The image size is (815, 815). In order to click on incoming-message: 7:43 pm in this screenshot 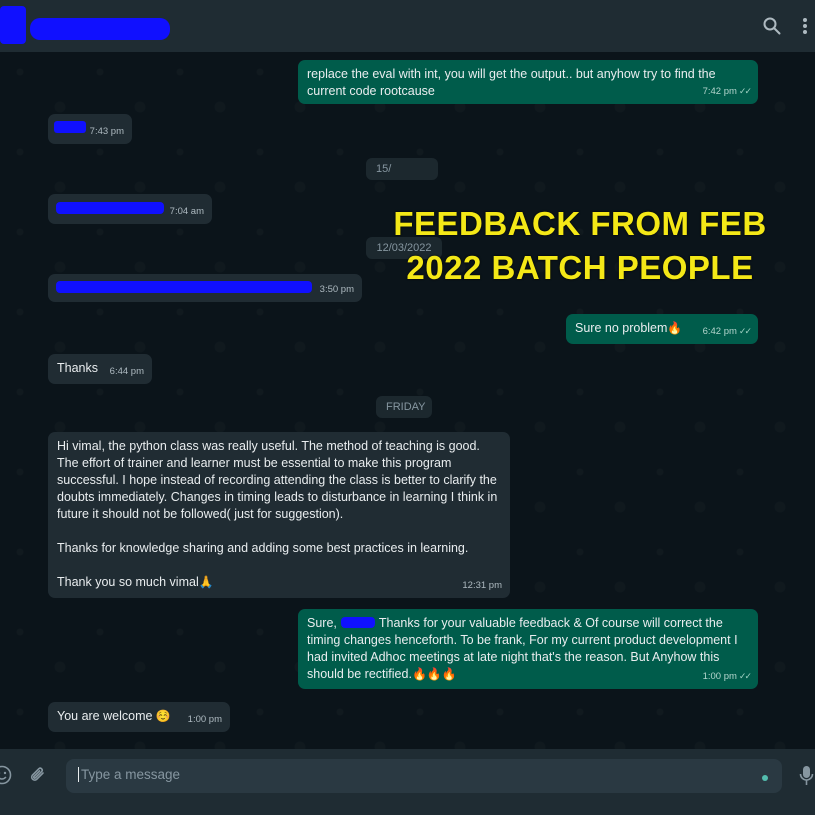, I will do `click(90, 129)`.